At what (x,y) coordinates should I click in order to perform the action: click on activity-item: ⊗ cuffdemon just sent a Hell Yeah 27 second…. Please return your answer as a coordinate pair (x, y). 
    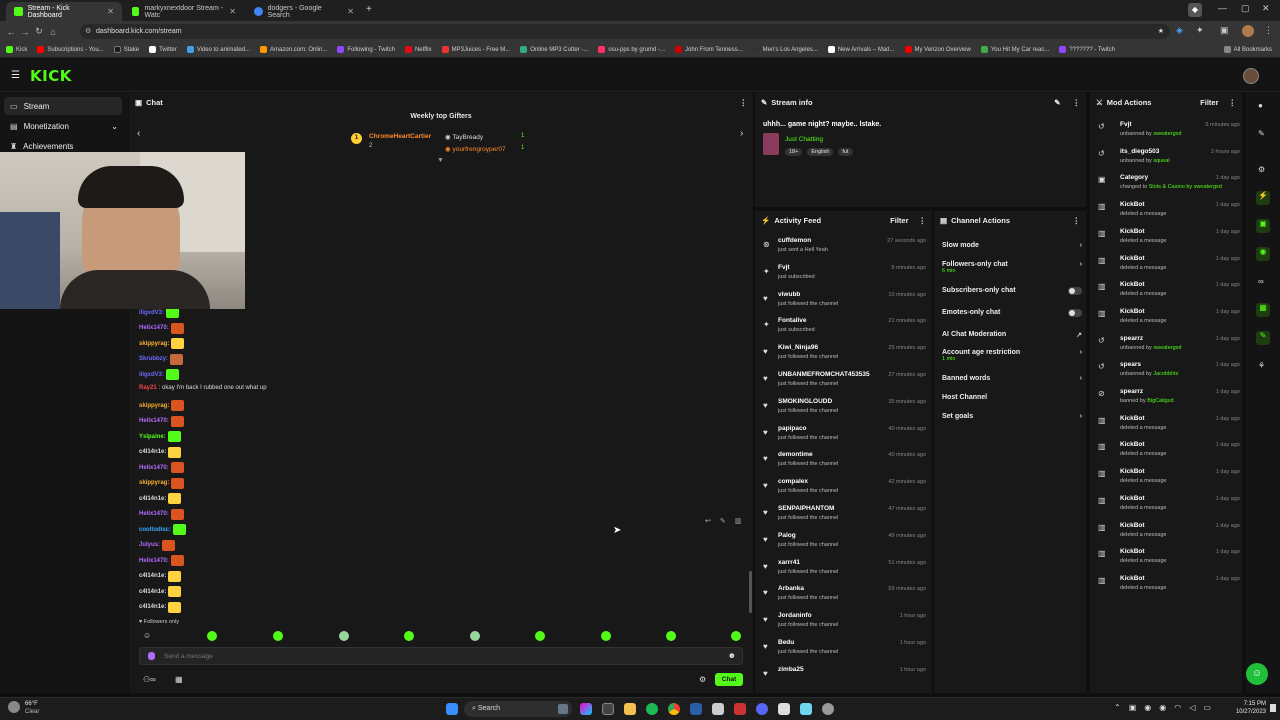
    Looking at the image, I should click on (843, 250).